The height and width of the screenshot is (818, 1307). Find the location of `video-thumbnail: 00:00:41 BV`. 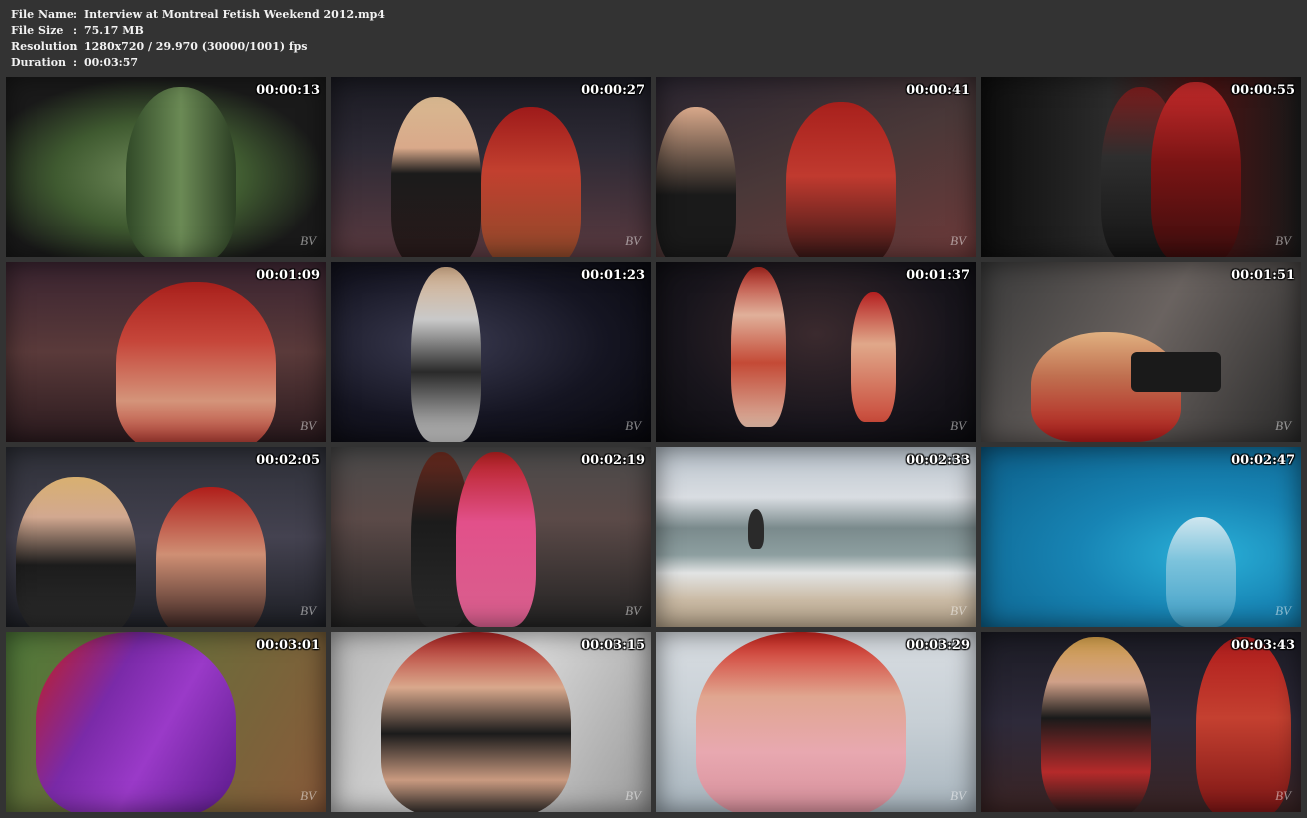

video-thumbnail: 00:00:41 BV is located at coordinates (816, 167).